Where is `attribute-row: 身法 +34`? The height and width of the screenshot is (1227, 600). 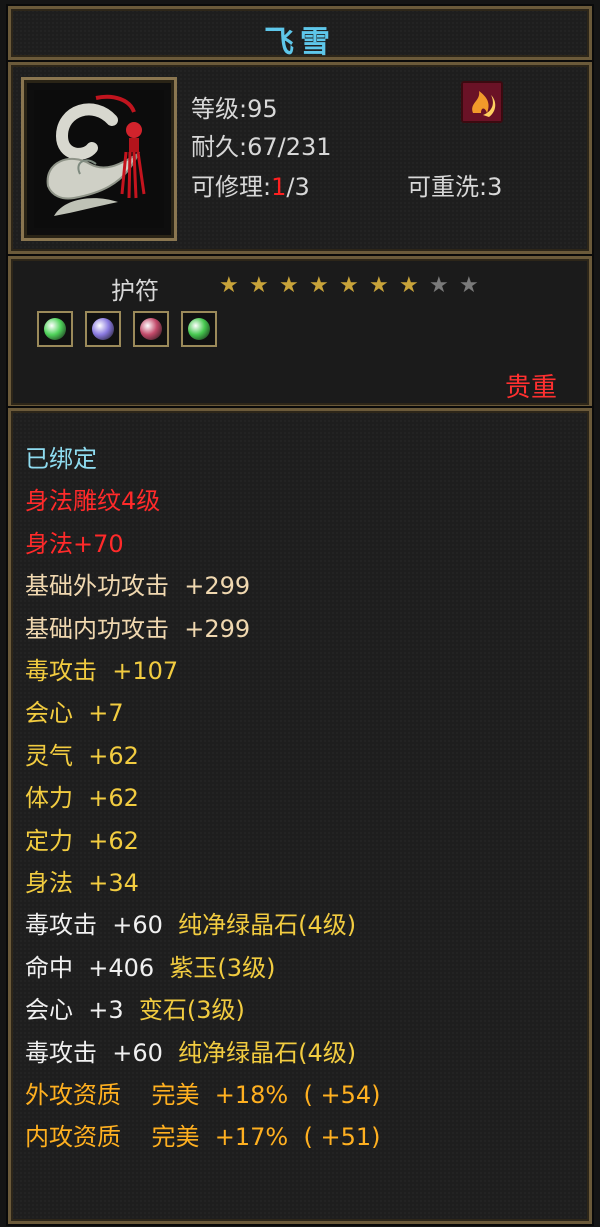 attribute-row: 身法 +34 is located at coordinates (82, 883).